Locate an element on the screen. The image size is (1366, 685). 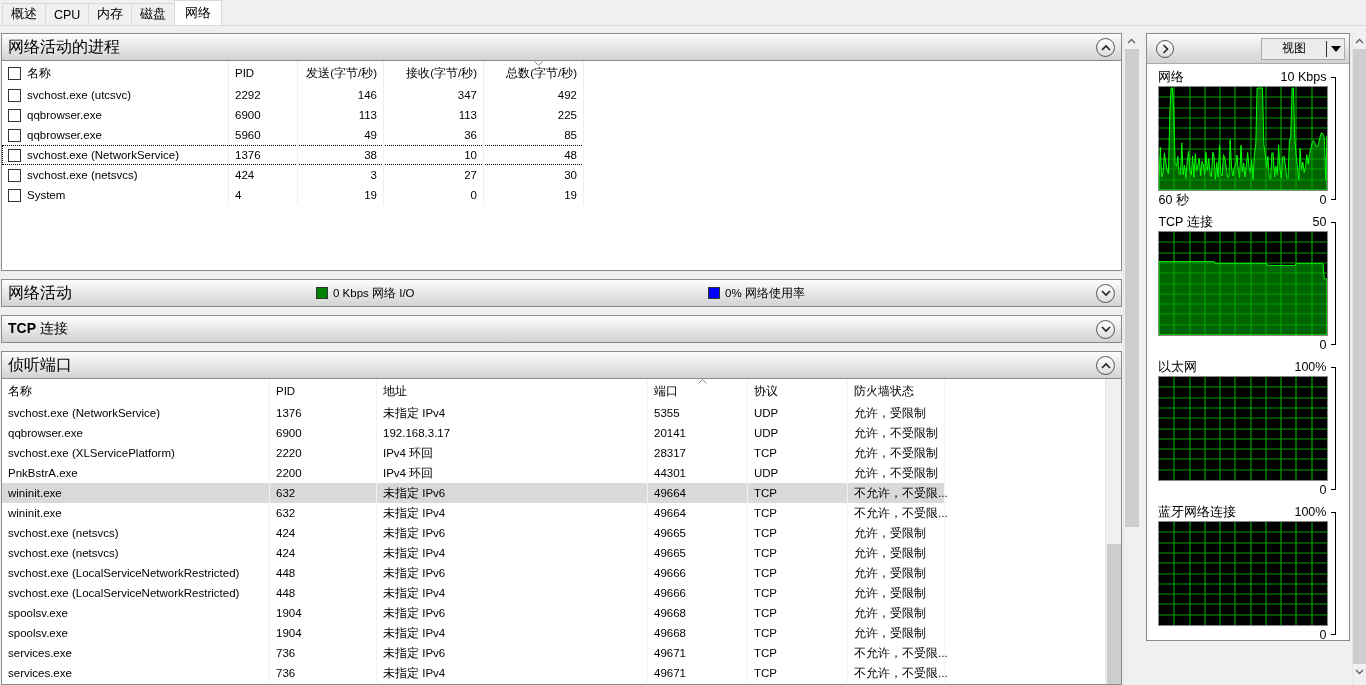
view-dropdown: 视图 is located at coordinates (1303, 48).